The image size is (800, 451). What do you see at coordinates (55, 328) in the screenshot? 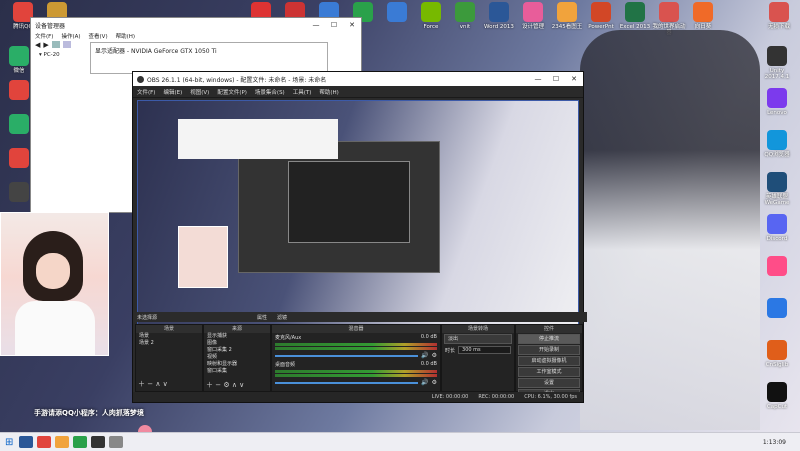
I see `webcam-body` at bounding box center [55, 328].